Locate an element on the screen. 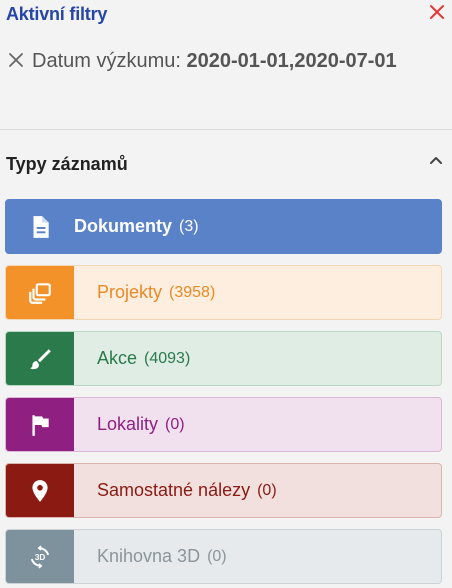 Image resolution: width=452 pixels, height=588 pixels. record-type-samostatne-nalezy: Samostatné nálezy (0) is located at coordinates (223, 490).